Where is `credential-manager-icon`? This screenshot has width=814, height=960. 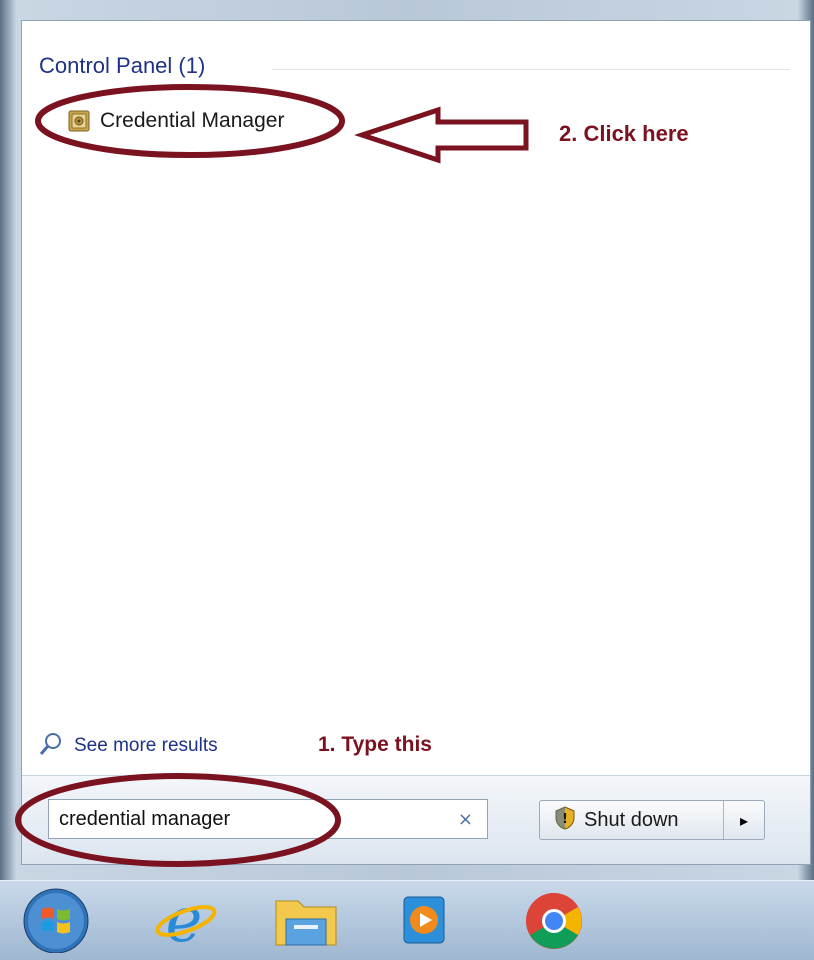 credential-manager-icon is located at coordinates (79, 121).